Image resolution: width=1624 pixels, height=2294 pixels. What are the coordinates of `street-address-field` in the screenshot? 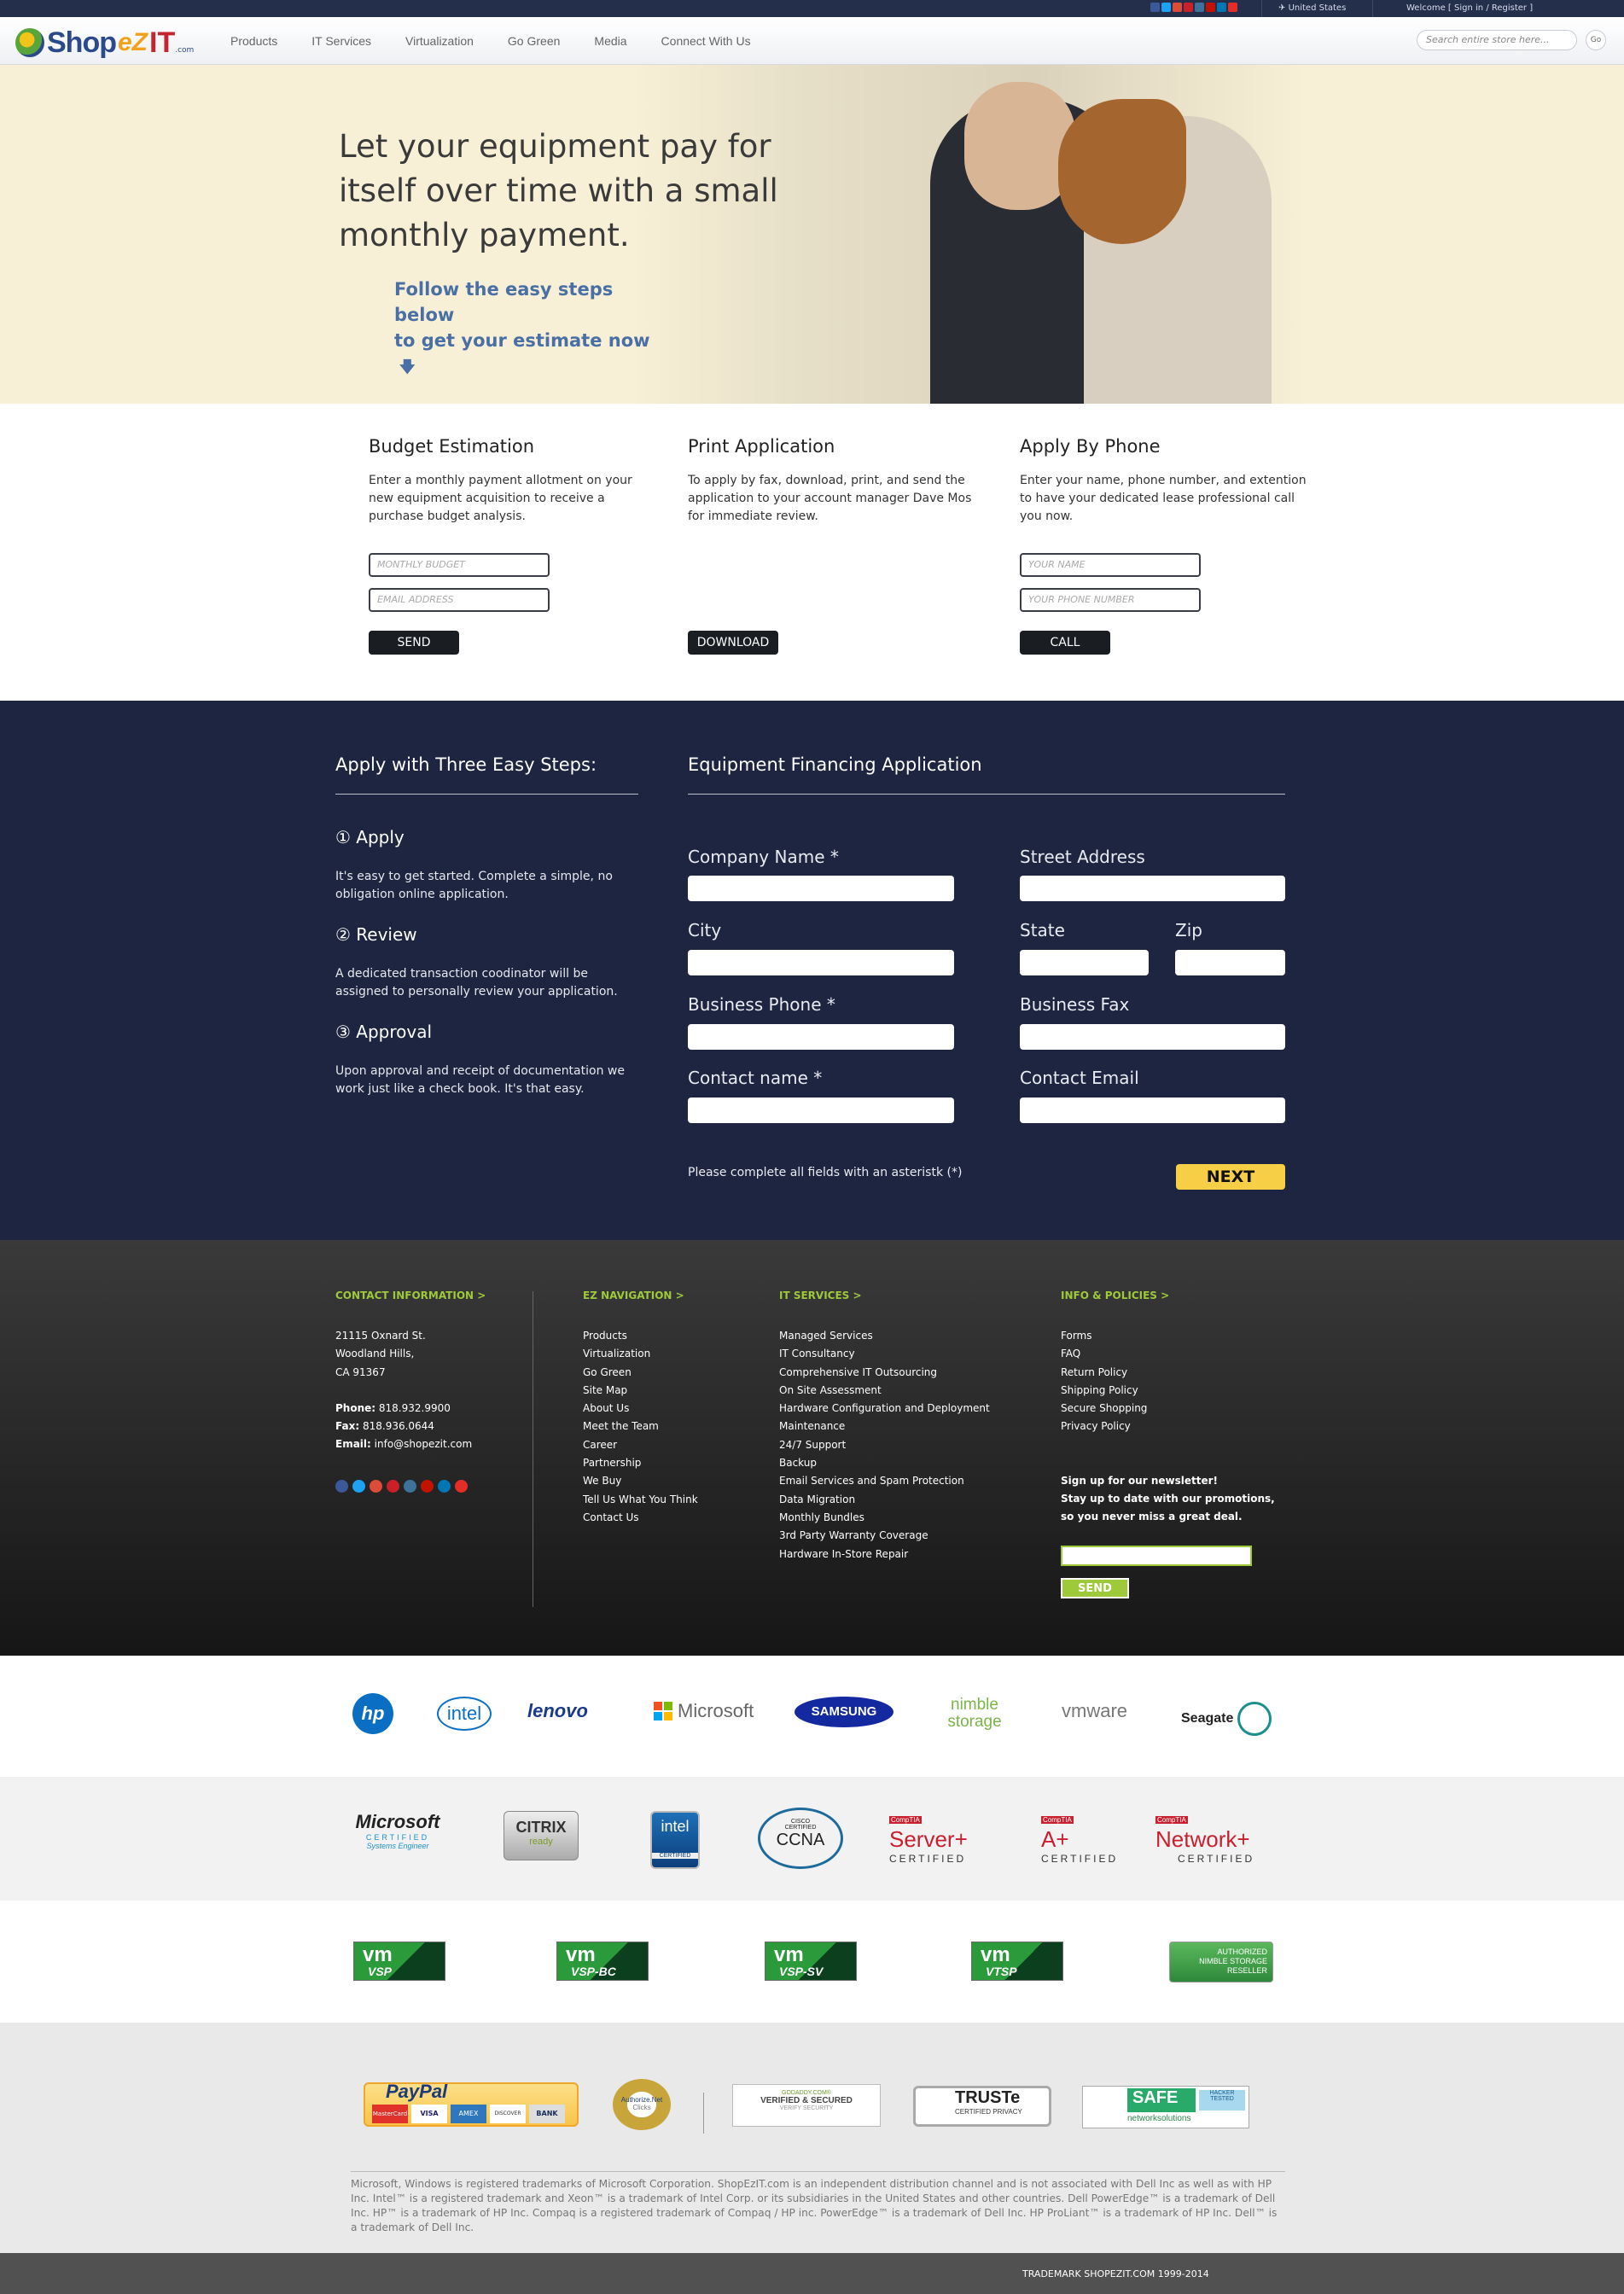 It's located at (1153, 888).